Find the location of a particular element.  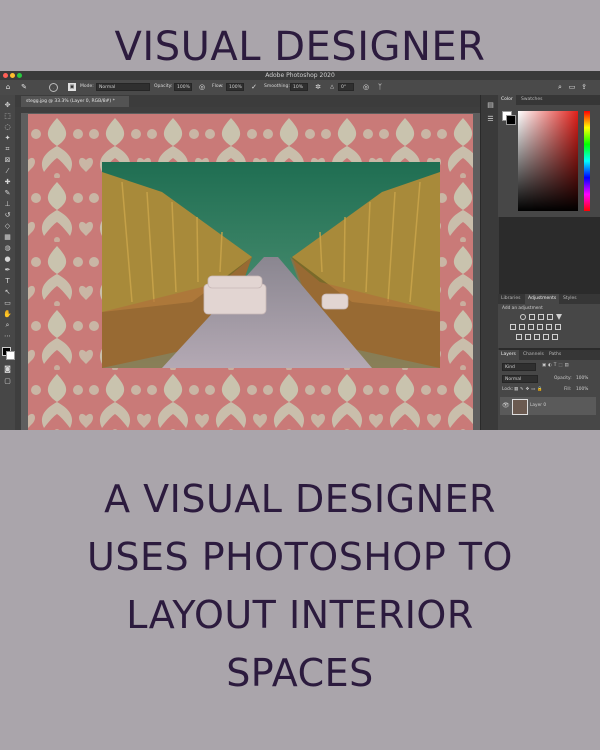

tab-color: Color is located at coordinates (507, 100).